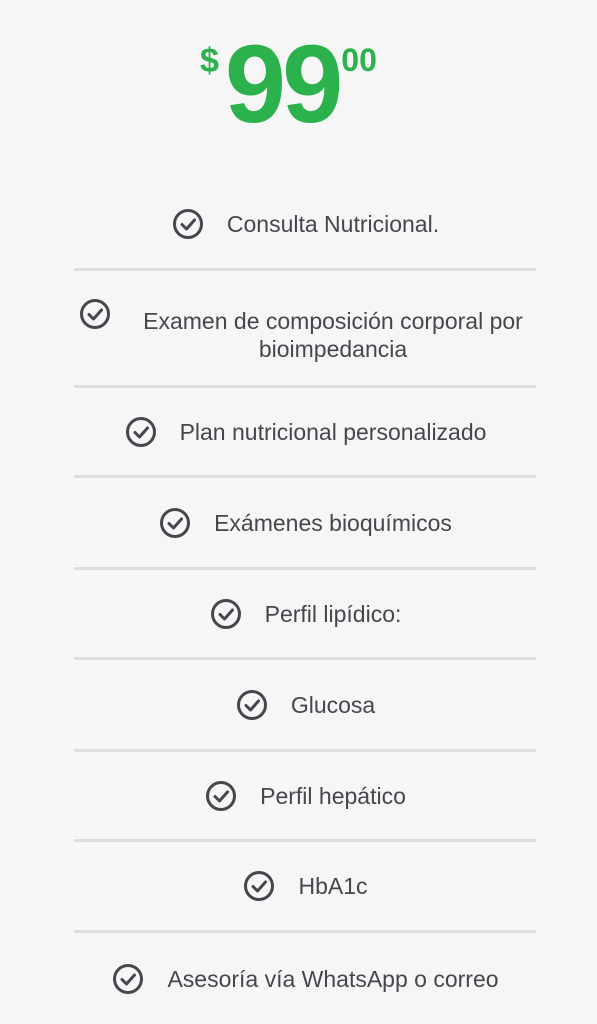 Image resolution: width=597 pixels, height=1024 pixels. Describe the element at coordinates (333, 613) in the screenshot. I see `feature-label: Perfil lipídico:` at that location.